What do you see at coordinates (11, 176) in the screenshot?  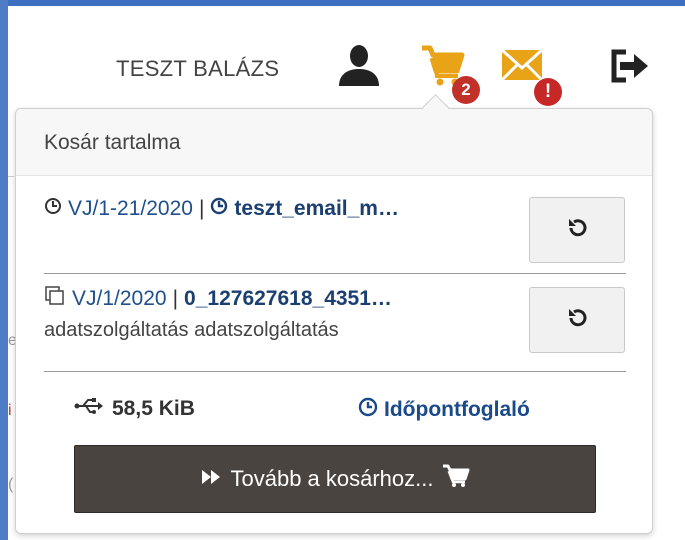 I see `background-divider` at bounding box center [11, 176].